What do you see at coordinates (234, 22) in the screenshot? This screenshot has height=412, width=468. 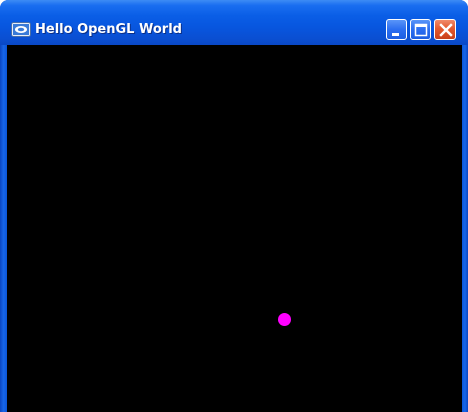 I see `title-bar: Hello OpenGL World` at bounding box center [234, 22].